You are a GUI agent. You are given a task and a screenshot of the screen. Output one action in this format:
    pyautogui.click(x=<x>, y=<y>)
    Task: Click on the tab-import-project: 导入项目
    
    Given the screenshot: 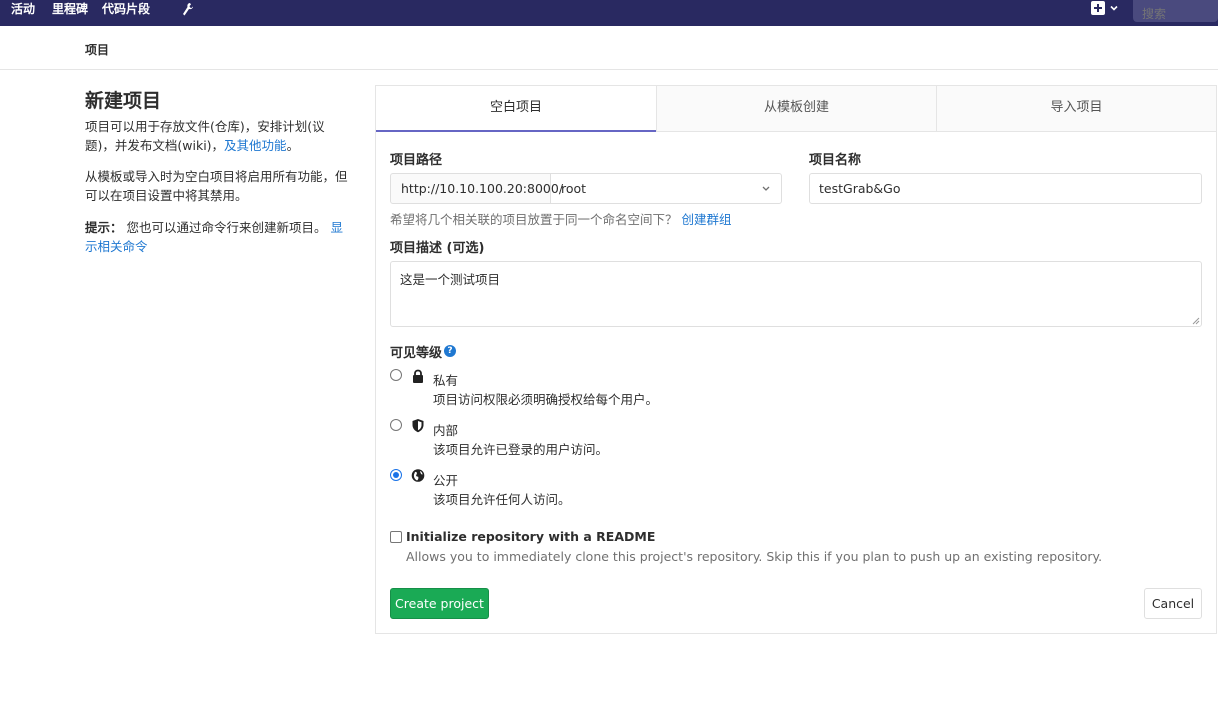 What is the action you would take?
    pyautogui.click(x=1076, y=109)
    